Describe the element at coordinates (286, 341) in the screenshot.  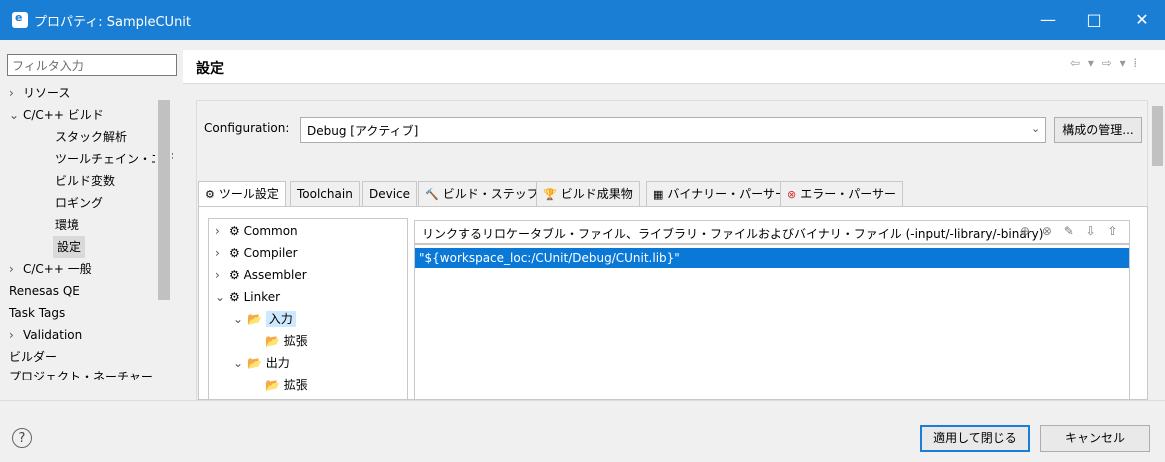
I see `tool-item-input-extension: 📂 拡張` at that location.